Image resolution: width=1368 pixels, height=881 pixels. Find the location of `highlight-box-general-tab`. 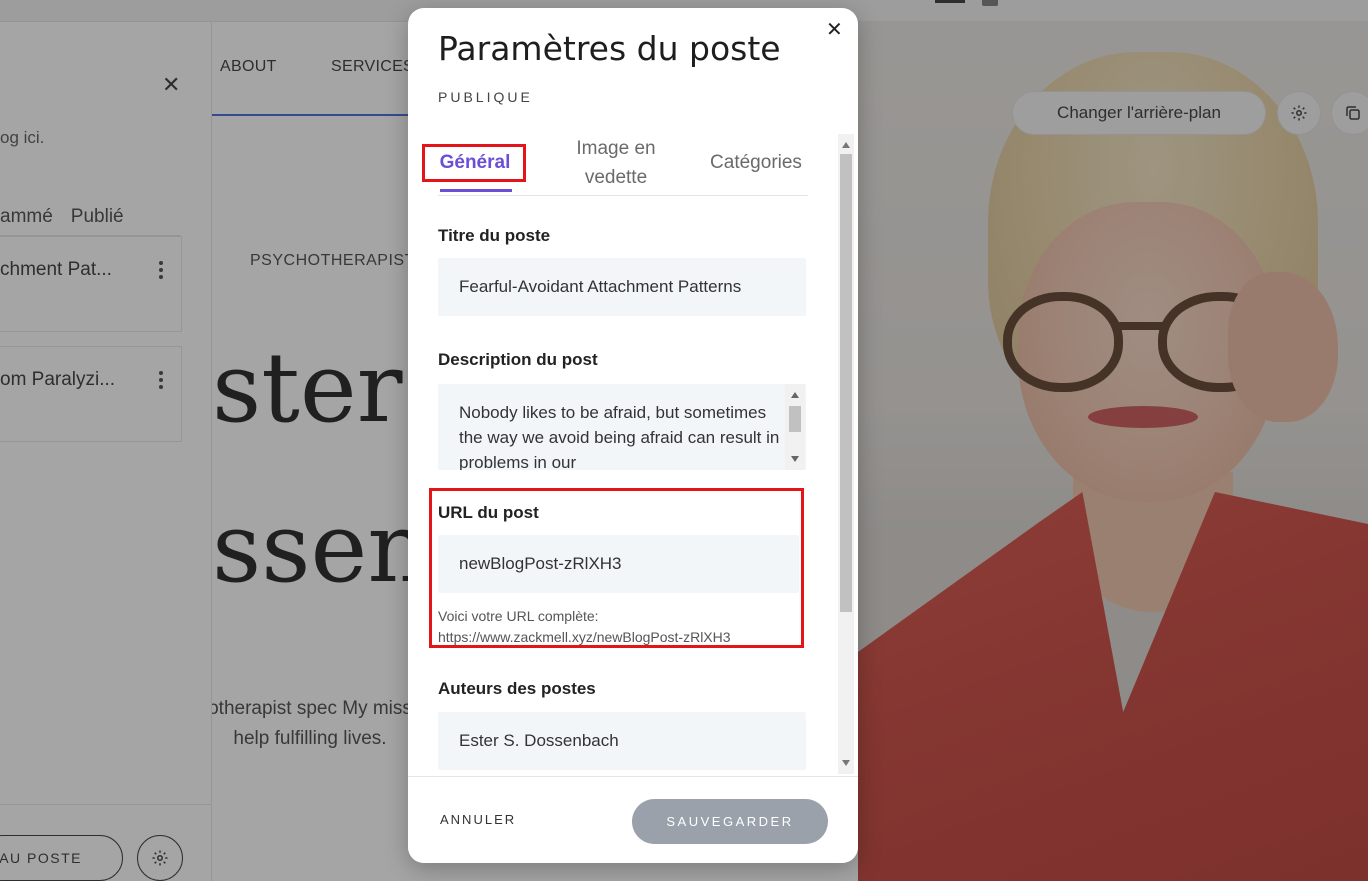

highlight-box-general-tab is located at coordinates (474, 163).